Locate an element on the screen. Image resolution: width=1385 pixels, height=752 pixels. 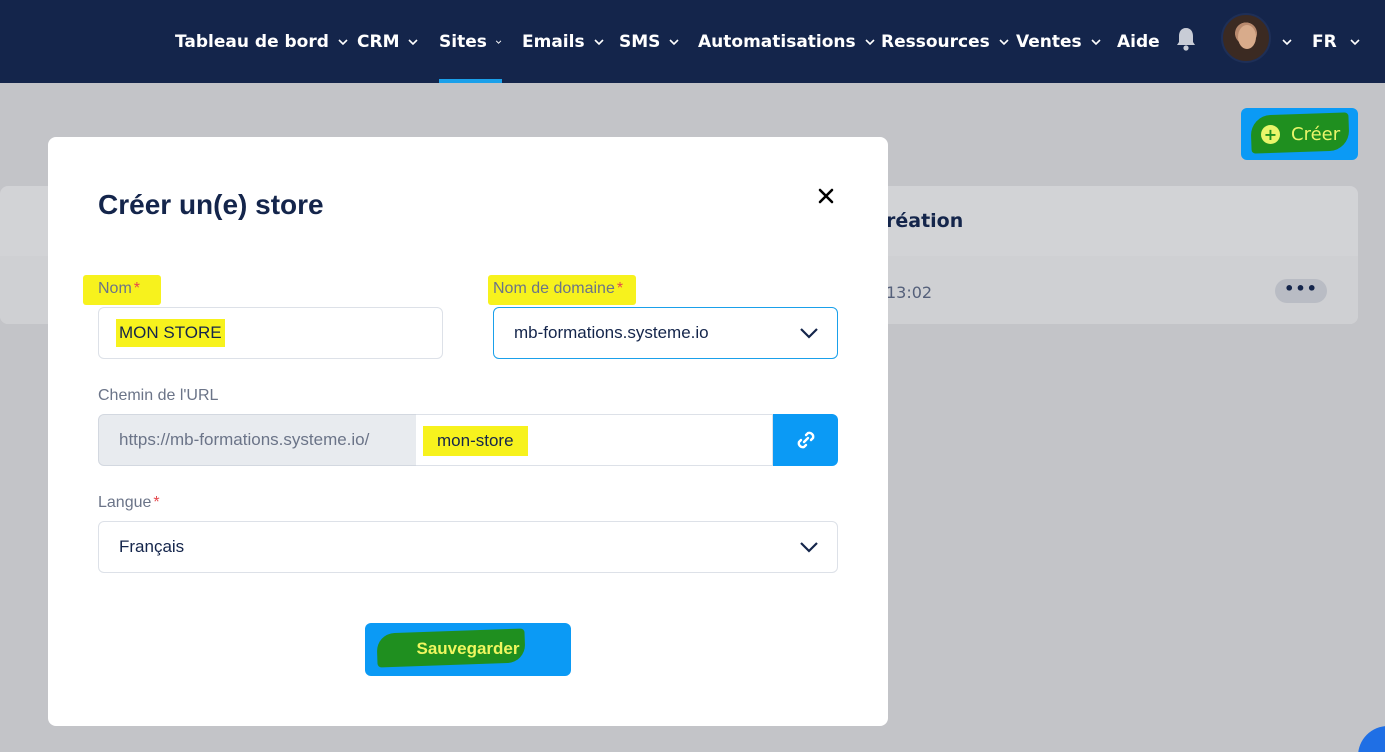
nav-item-sites: Sites is located at coordinates (470, 41).